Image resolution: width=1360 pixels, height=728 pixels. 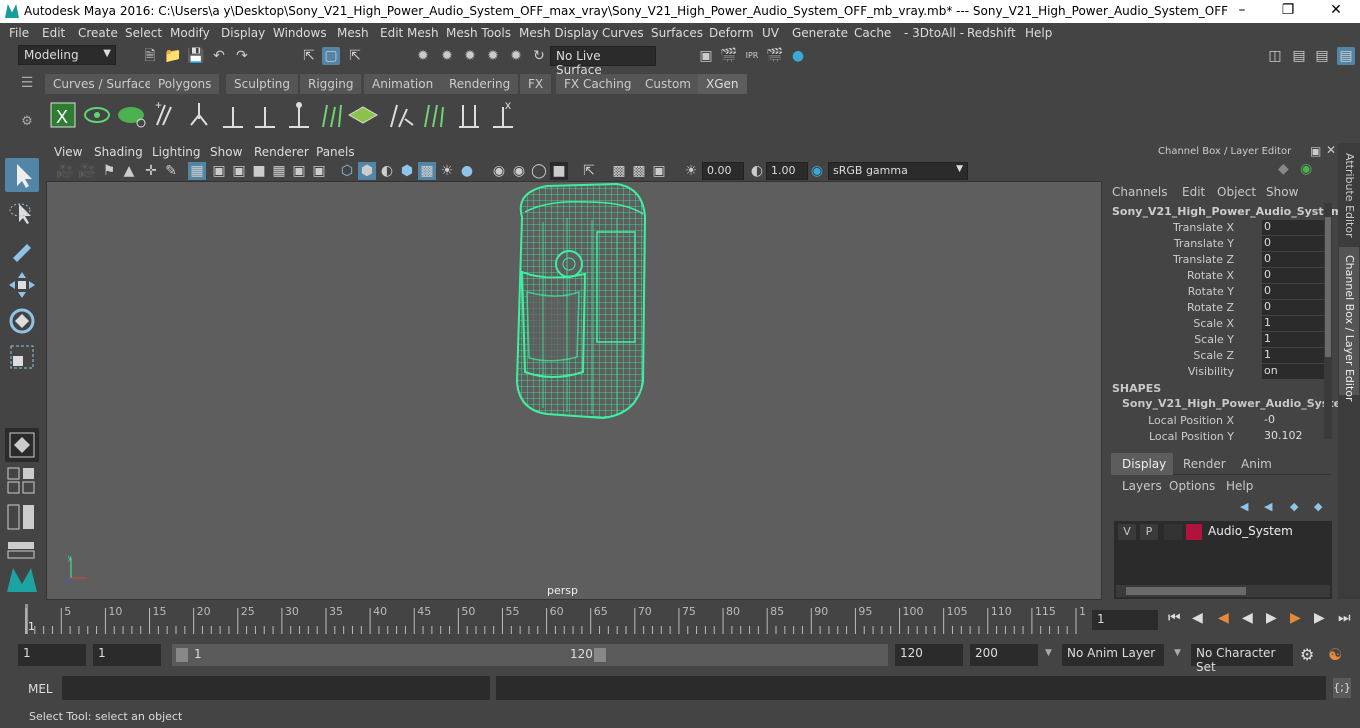 I want to click on xgen-select-icon, so click(x=434, y=116).